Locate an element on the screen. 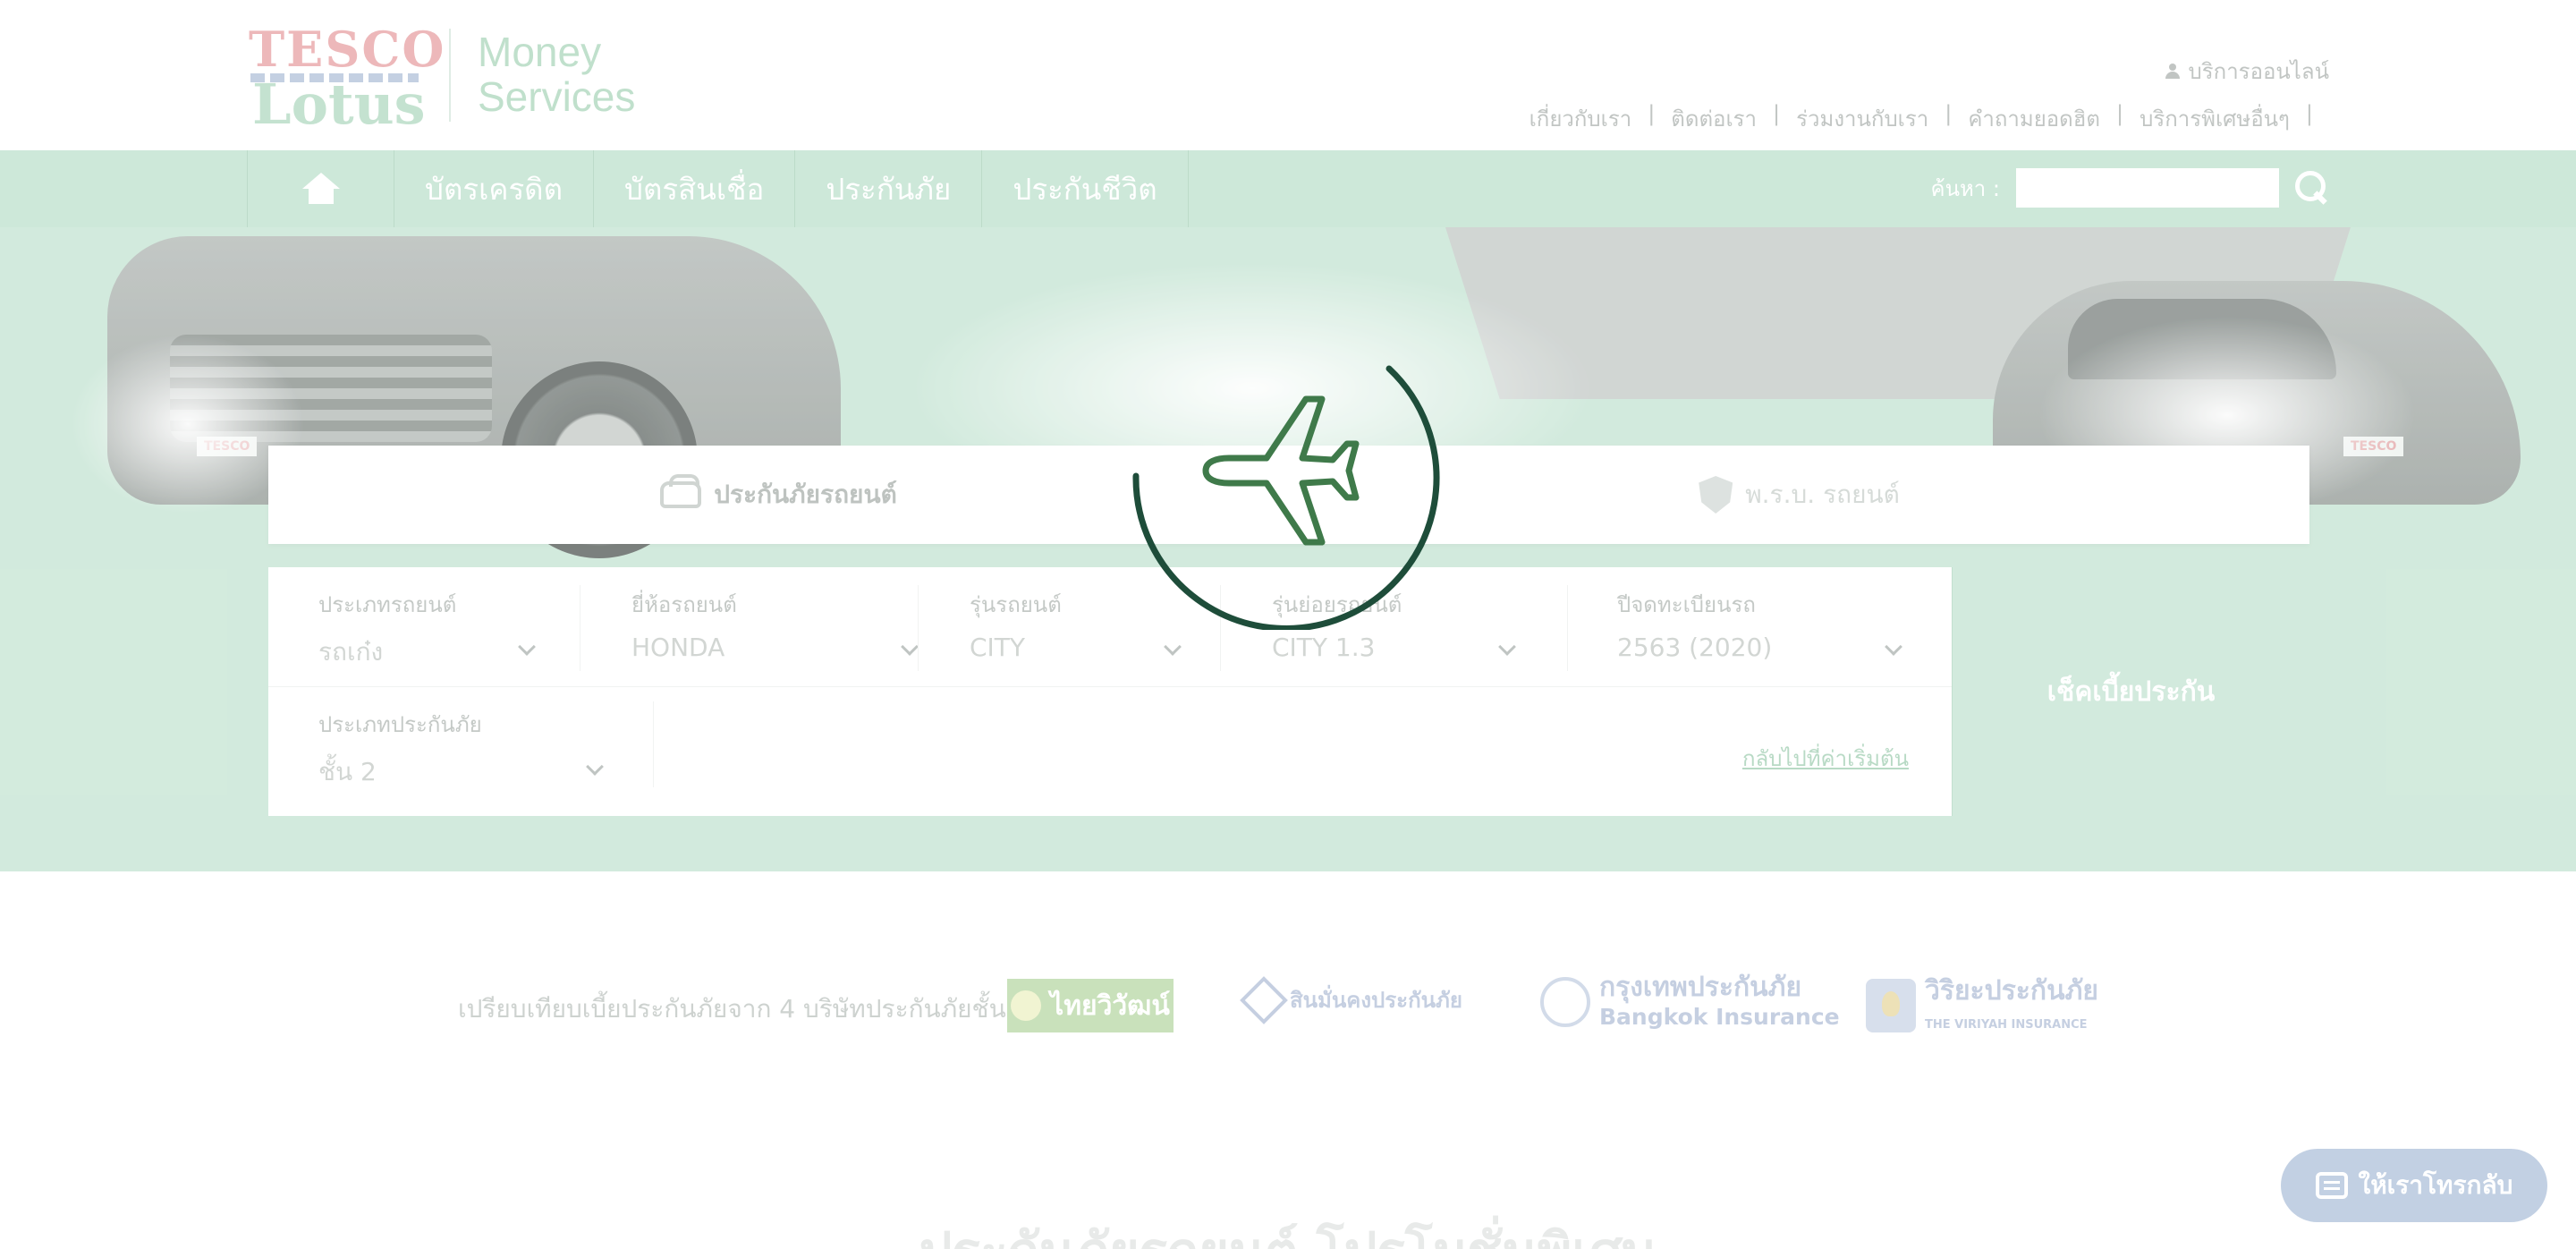  loading-spinner is located at coordinates (1286, 495).